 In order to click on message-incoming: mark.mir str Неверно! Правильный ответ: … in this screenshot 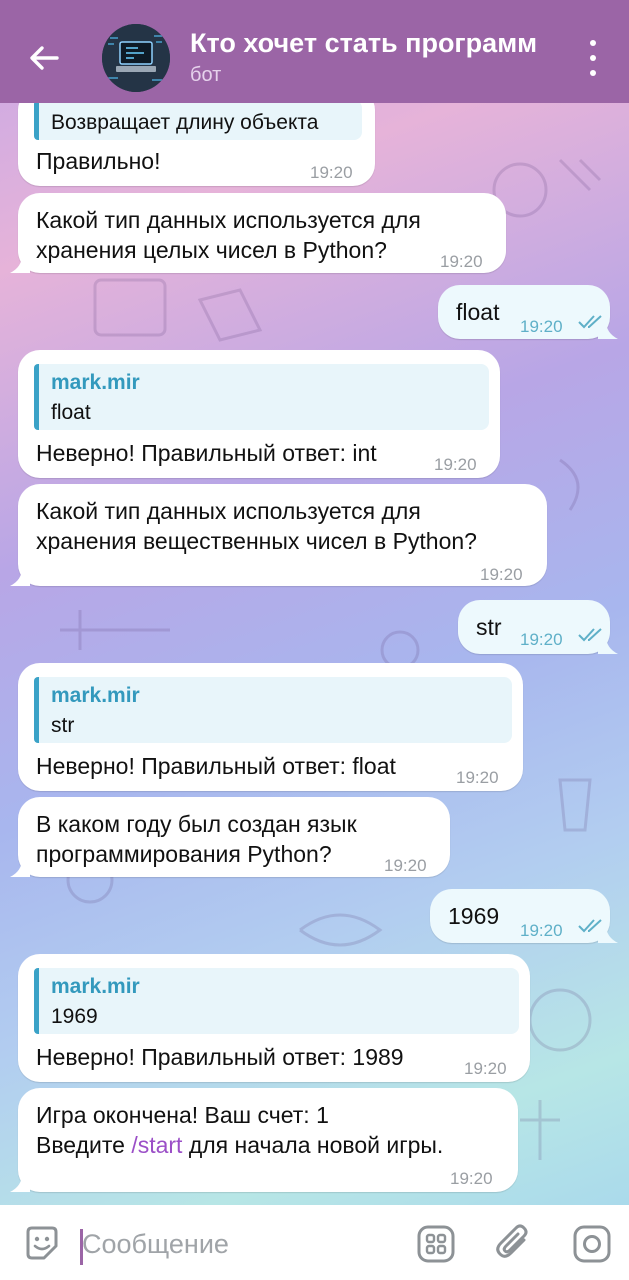, I will do `click(270, 727)`.